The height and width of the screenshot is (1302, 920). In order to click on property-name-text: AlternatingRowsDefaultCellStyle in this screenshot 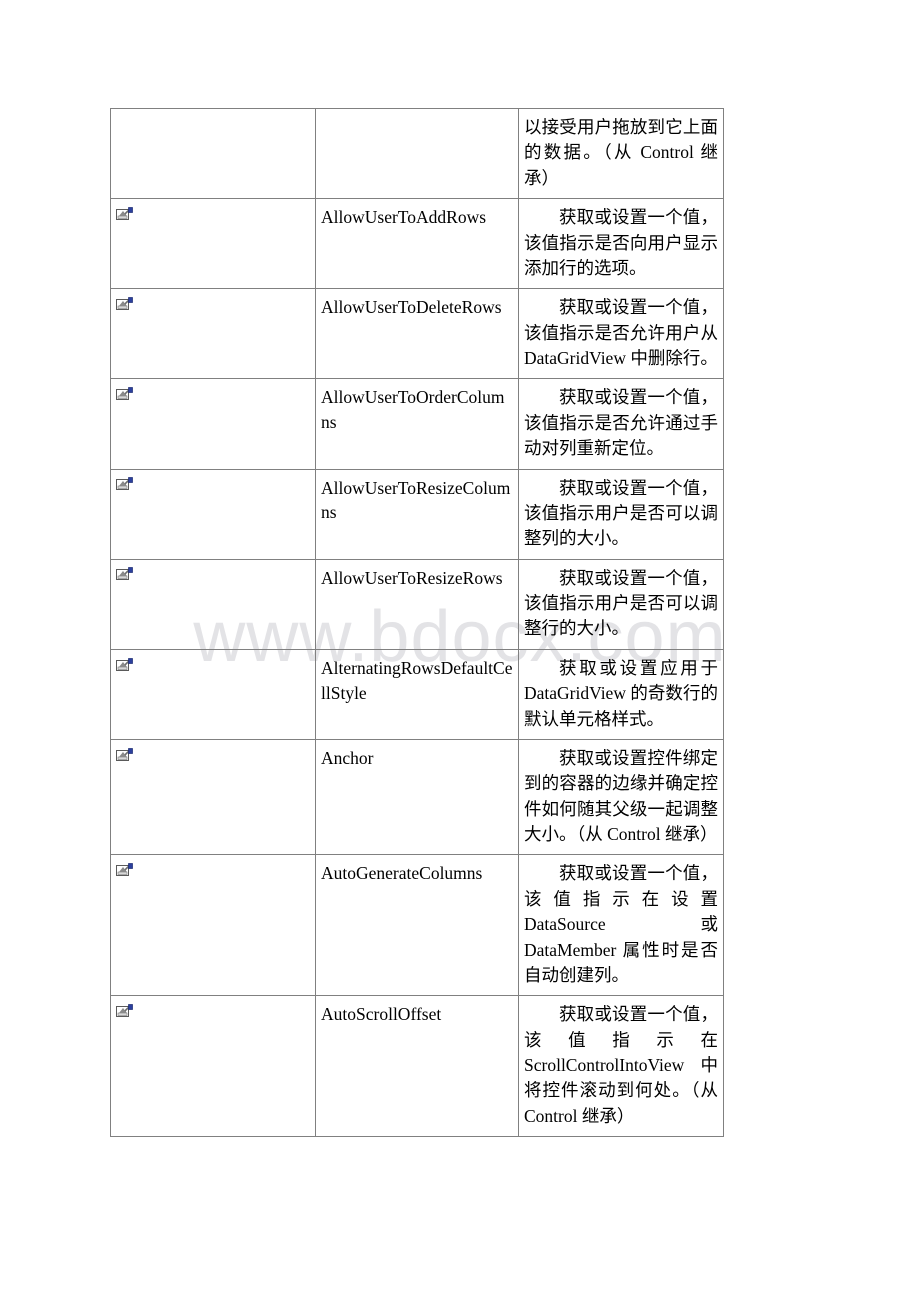, I will do `click(417, 680)`.